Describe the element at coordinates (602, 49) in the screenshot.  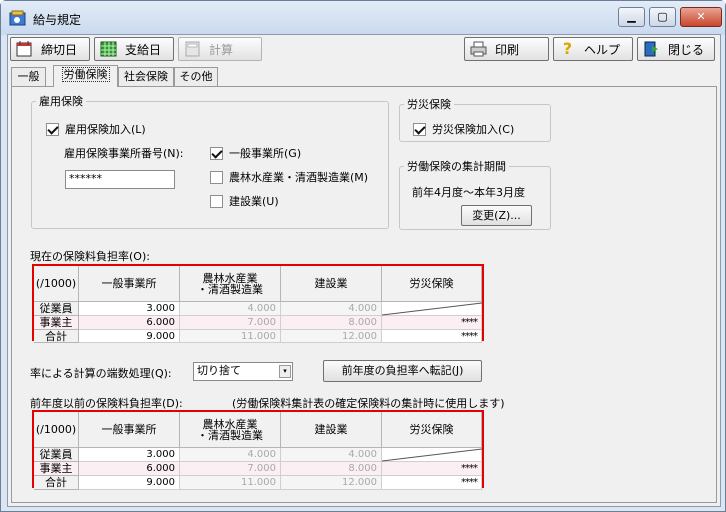
I see `help-label: ヘルプ` at that location.